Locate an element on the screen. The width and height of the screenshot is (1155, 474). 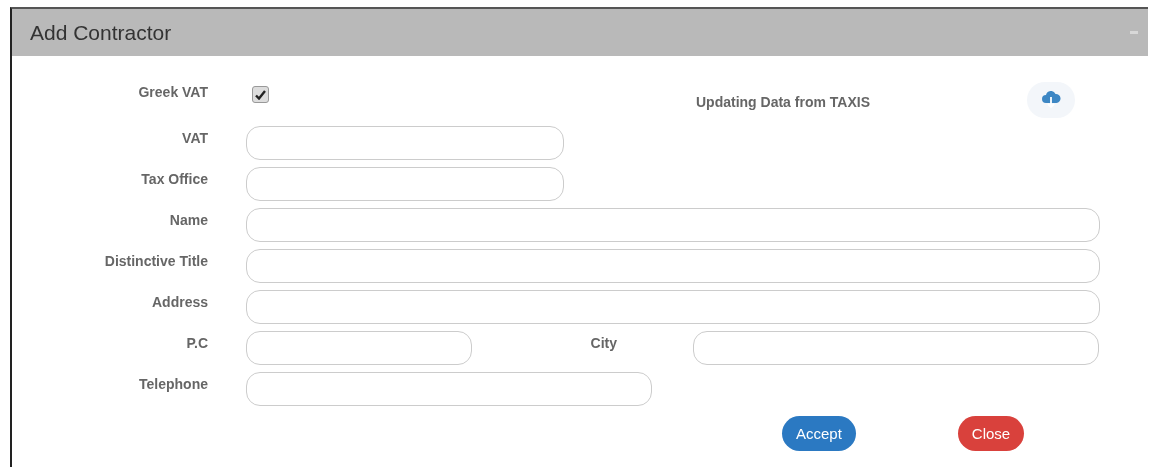
field-label: Tax Office is located at coordinates (174, 178).